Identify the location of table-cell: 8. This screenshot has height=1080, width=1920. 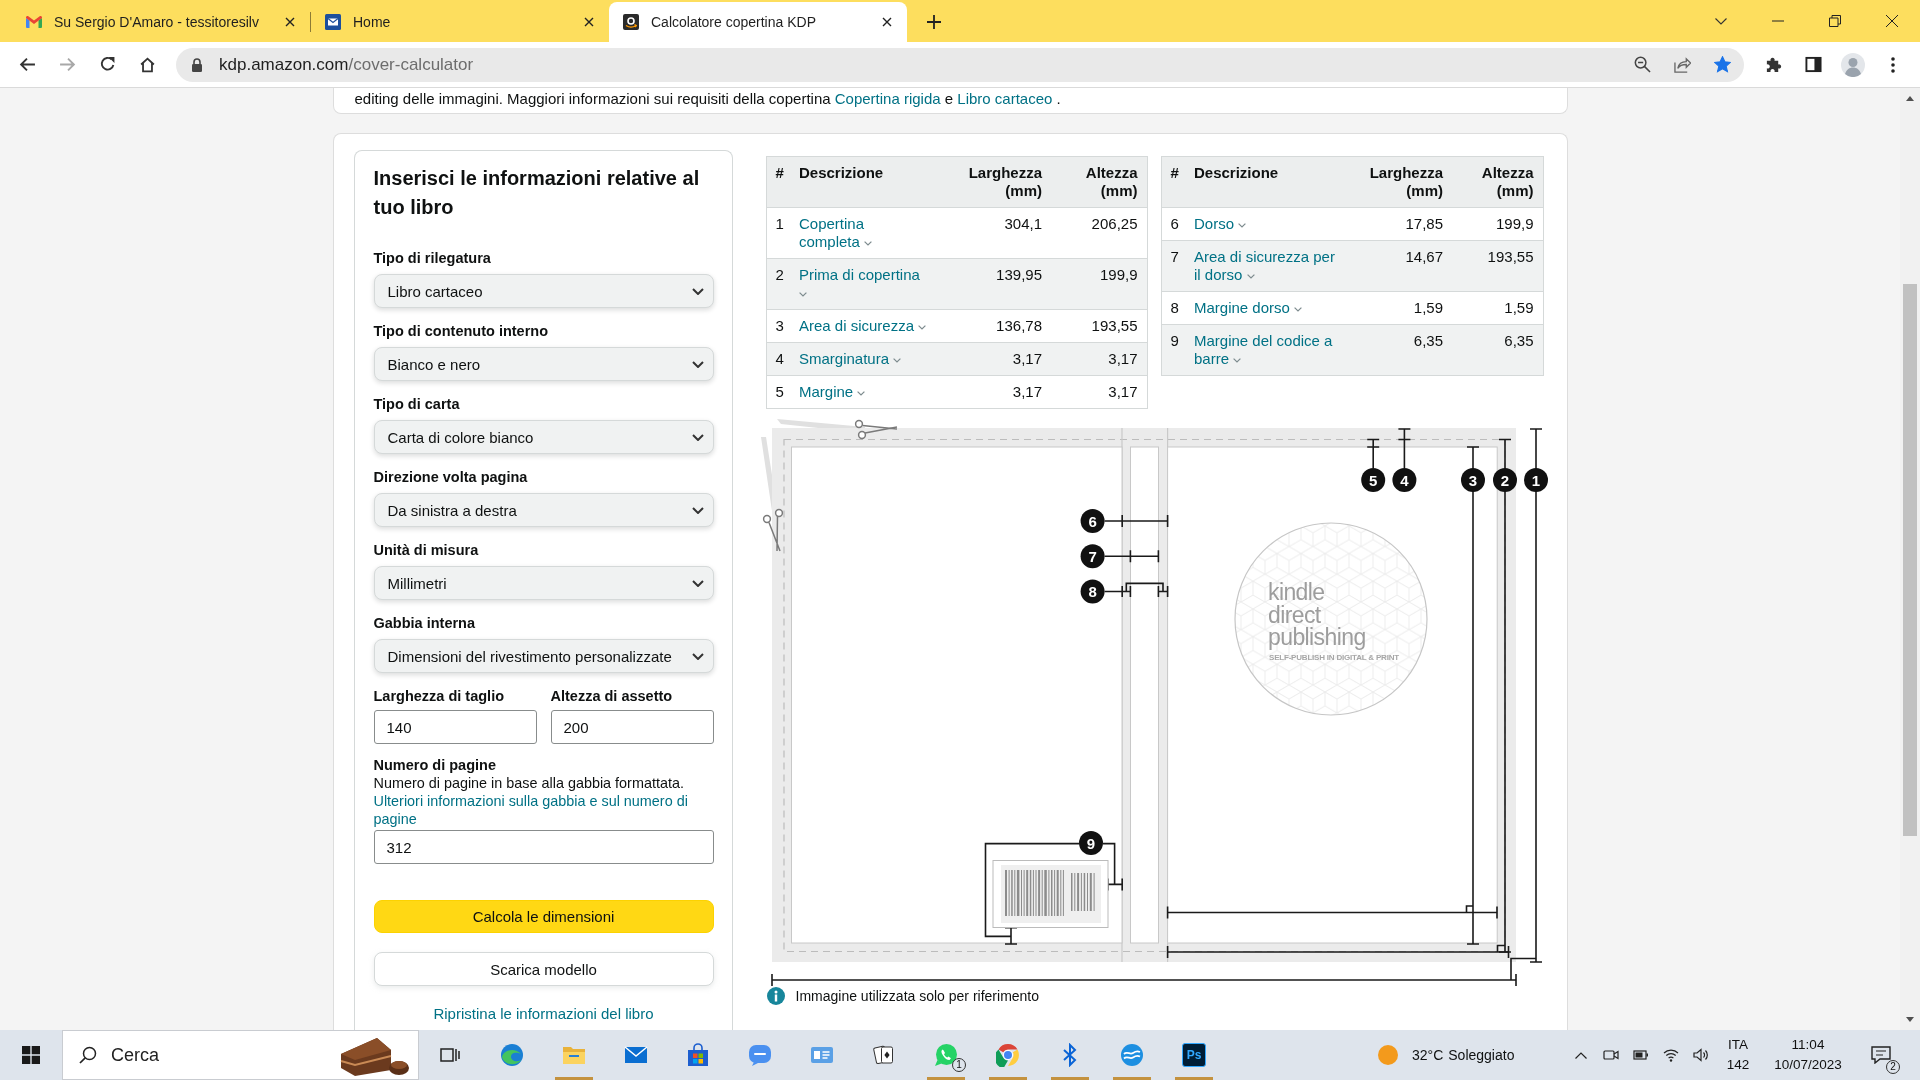
(1177, 308).